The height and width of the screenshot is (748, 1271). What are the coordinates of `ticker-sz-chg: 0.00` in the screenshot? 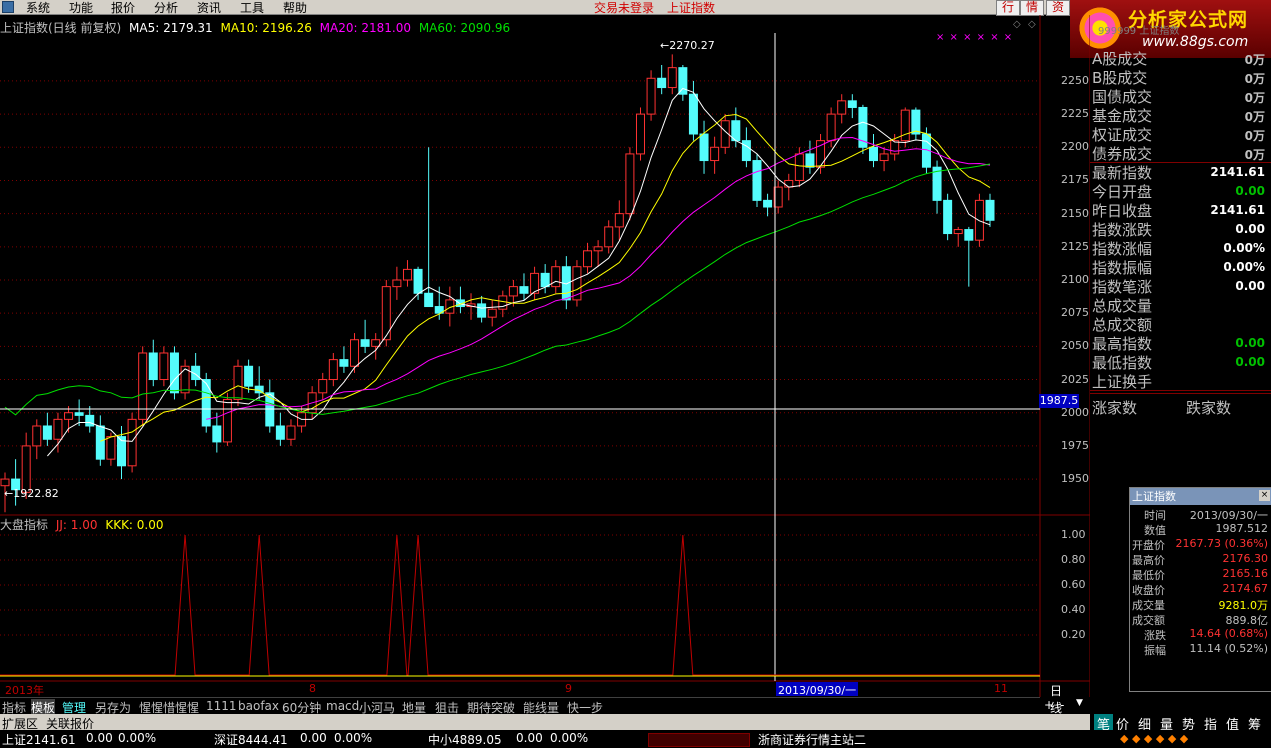 It's located at (313, 738).